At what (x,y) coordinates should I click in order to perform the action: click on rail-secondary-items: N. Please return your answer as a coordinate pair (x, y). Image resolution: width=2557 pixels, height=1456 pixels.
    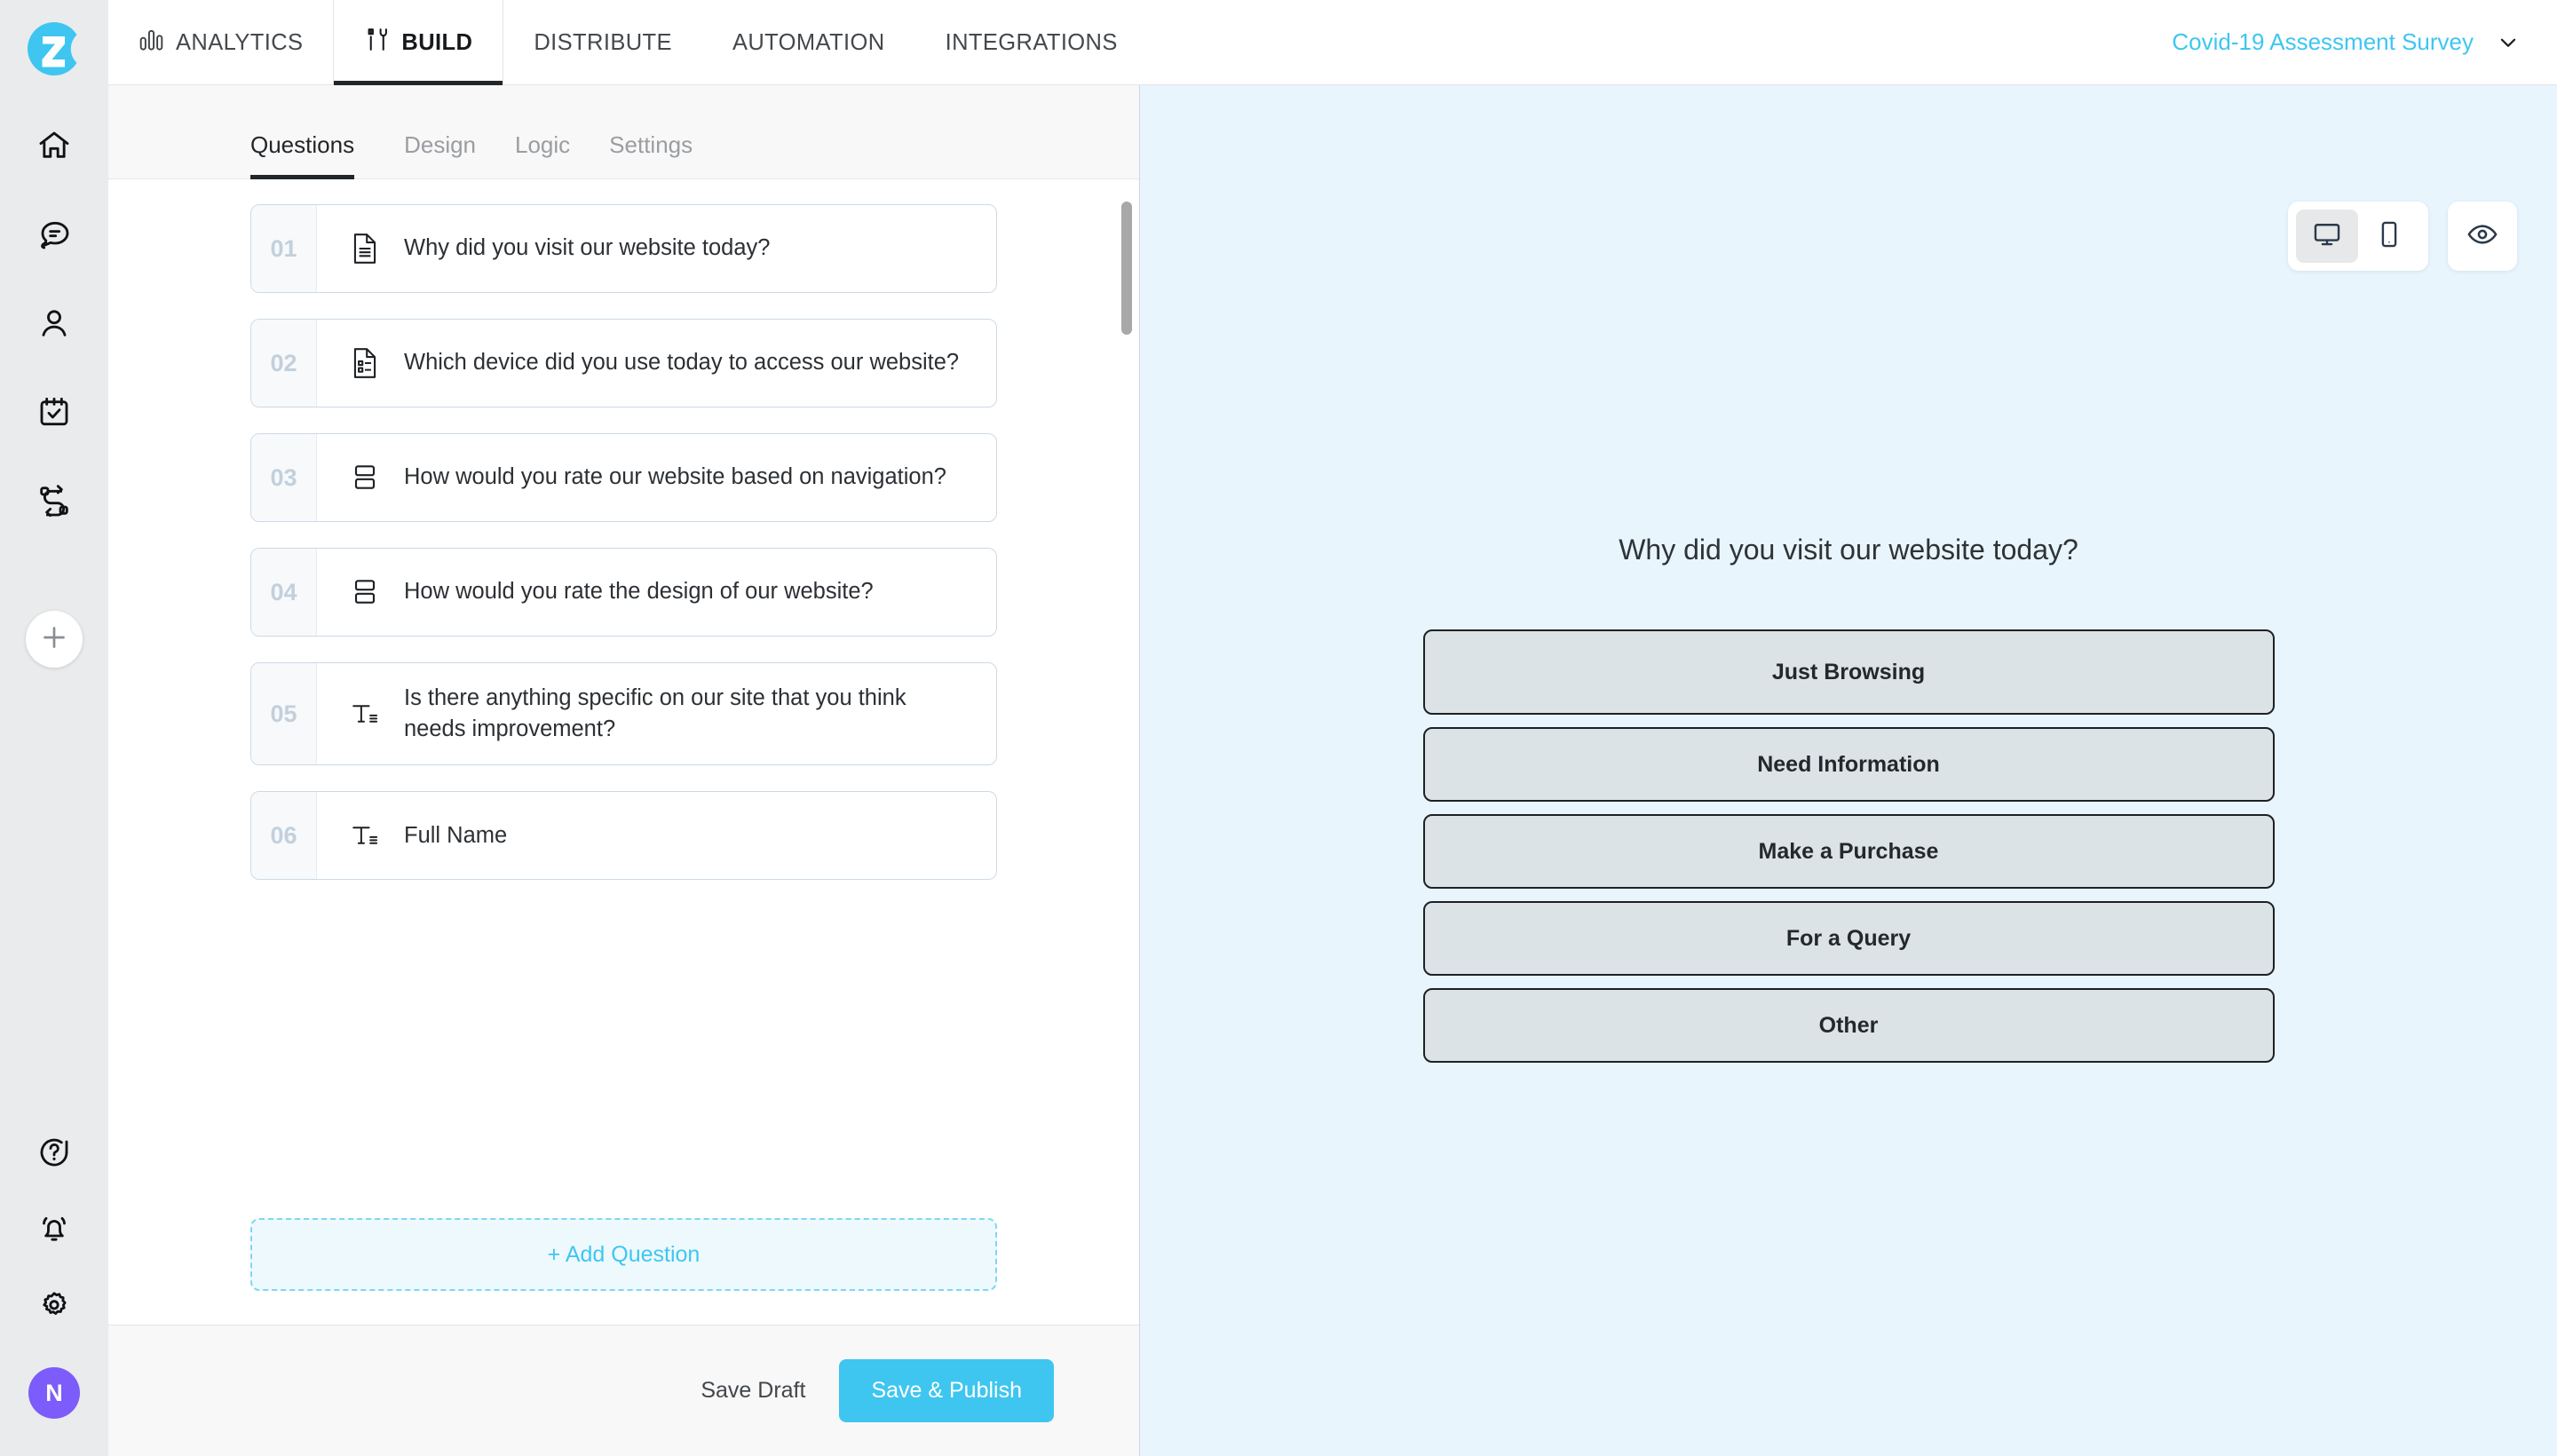
    Looking at the image, I should click on (54, 1275).